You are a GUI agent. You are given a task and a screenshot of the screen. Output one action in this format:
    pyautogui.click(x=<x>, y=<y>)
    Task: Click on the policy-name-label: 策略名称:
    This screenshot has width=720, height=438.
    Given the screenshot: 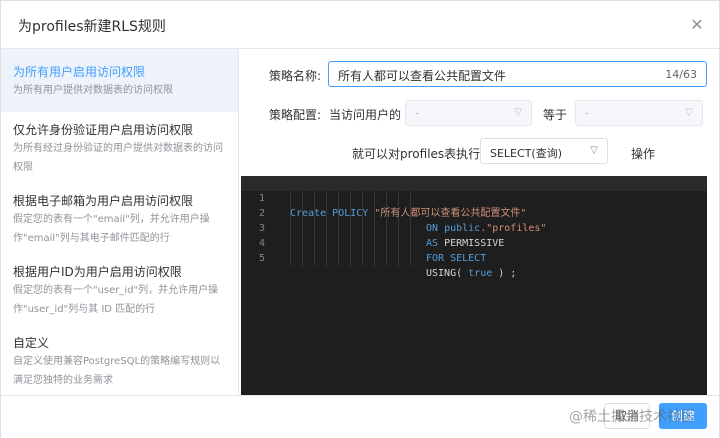 What is the action you would take?
    pyautogui.click(x=295, y=76)
    